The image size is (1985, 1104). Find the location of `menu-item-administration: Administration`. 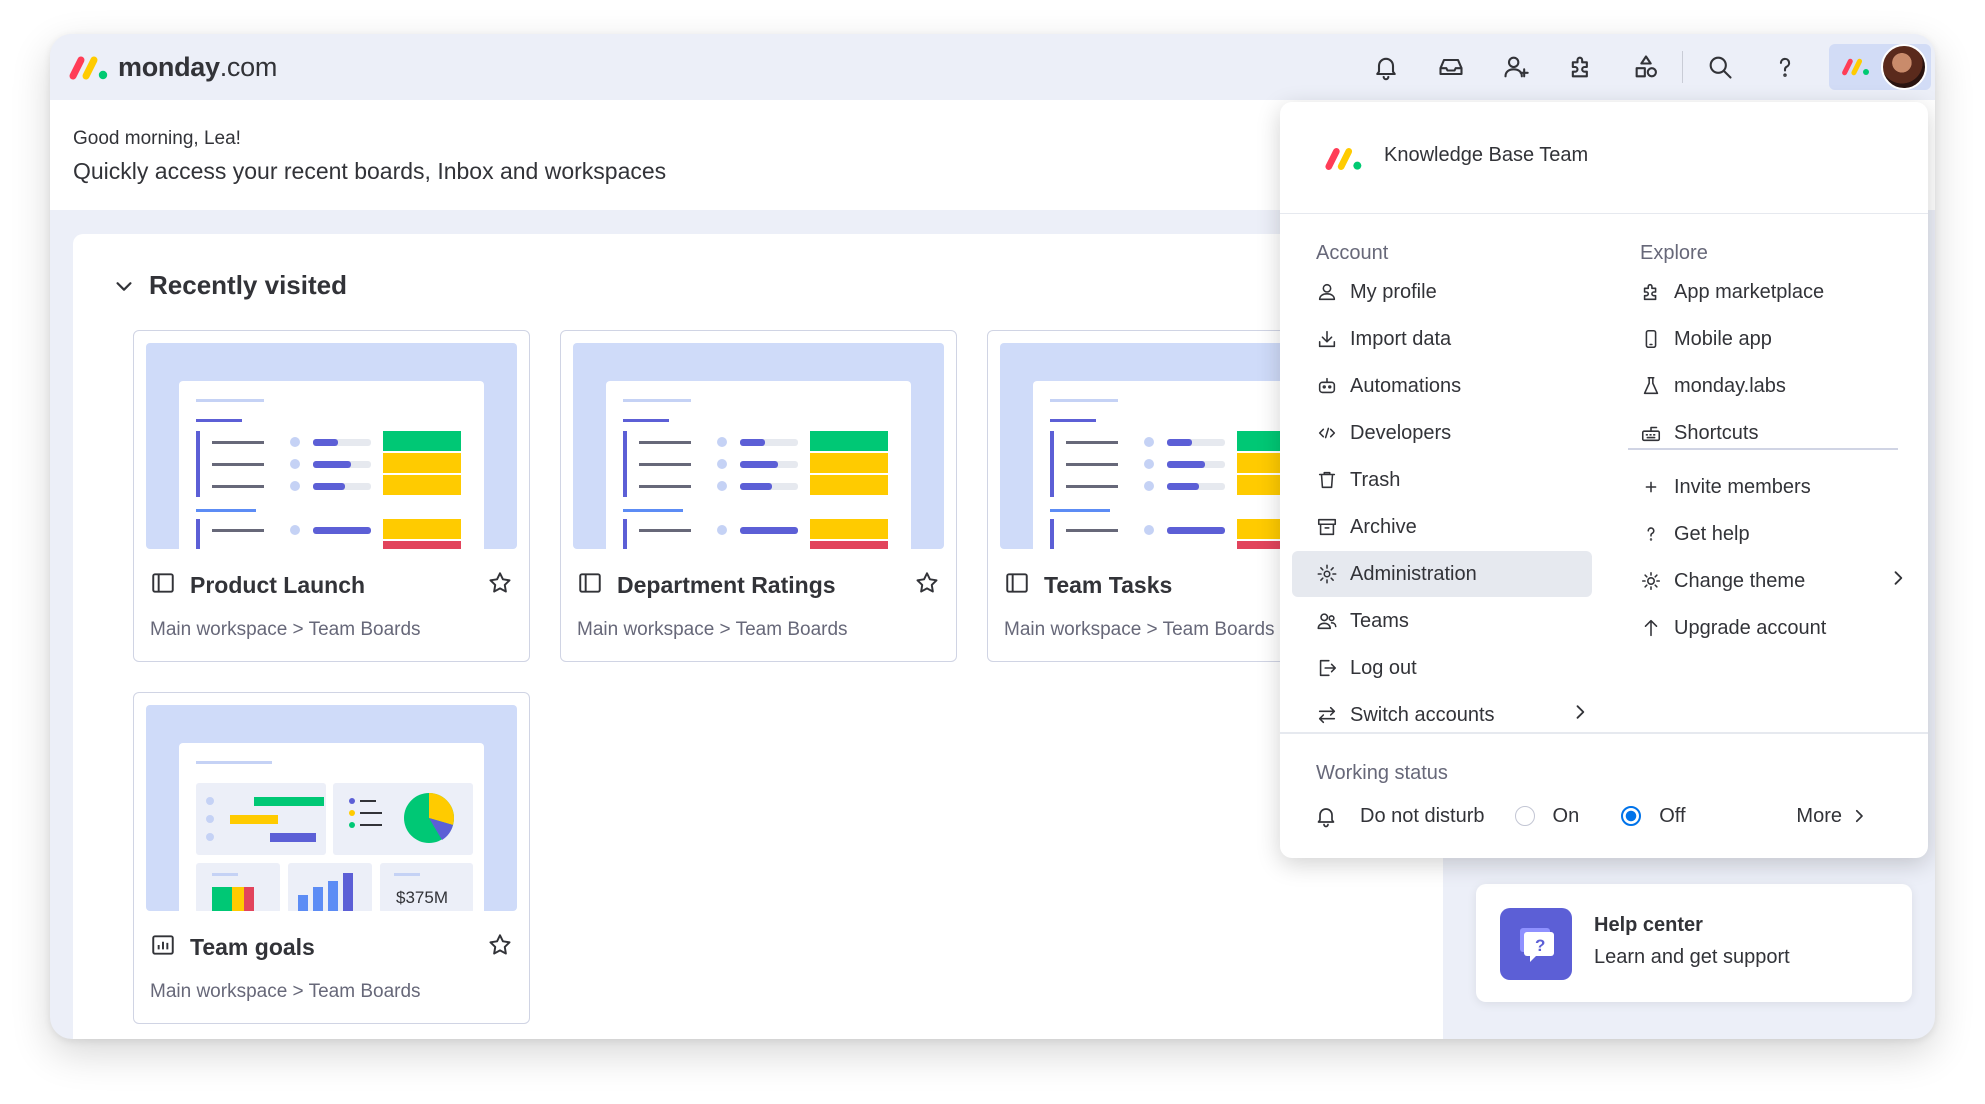

menu-item-administration: Administration is located at coordinates (1442, 574).